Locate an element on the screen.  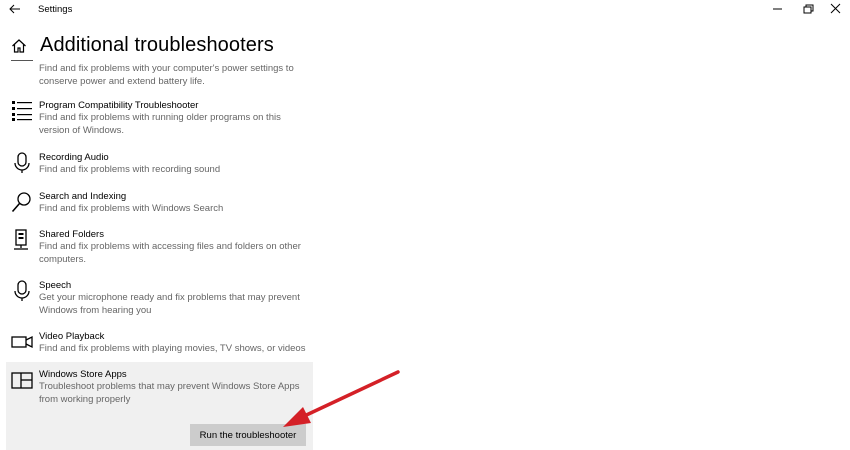
store-apps-icon is located at coordinates (22, 380).